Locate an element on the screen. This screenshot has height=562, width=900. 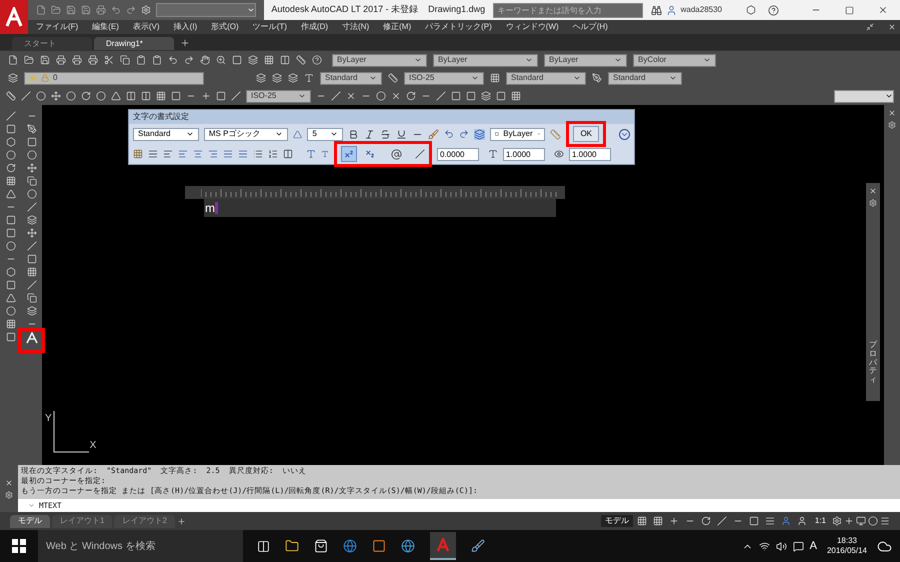
table-style-dropdown: Standard is located at coordinates (546, 78).